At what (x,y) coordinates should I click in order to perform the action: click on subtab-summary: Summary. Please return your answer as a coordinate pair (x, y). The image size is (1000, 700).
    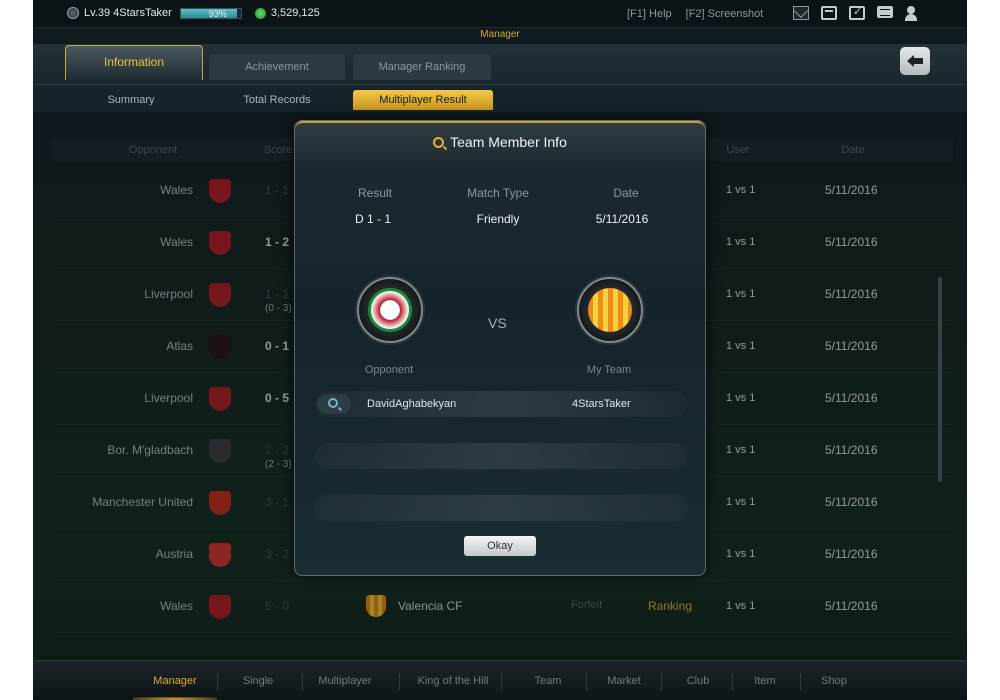
    Looking at the image, I should click on (131, 100).